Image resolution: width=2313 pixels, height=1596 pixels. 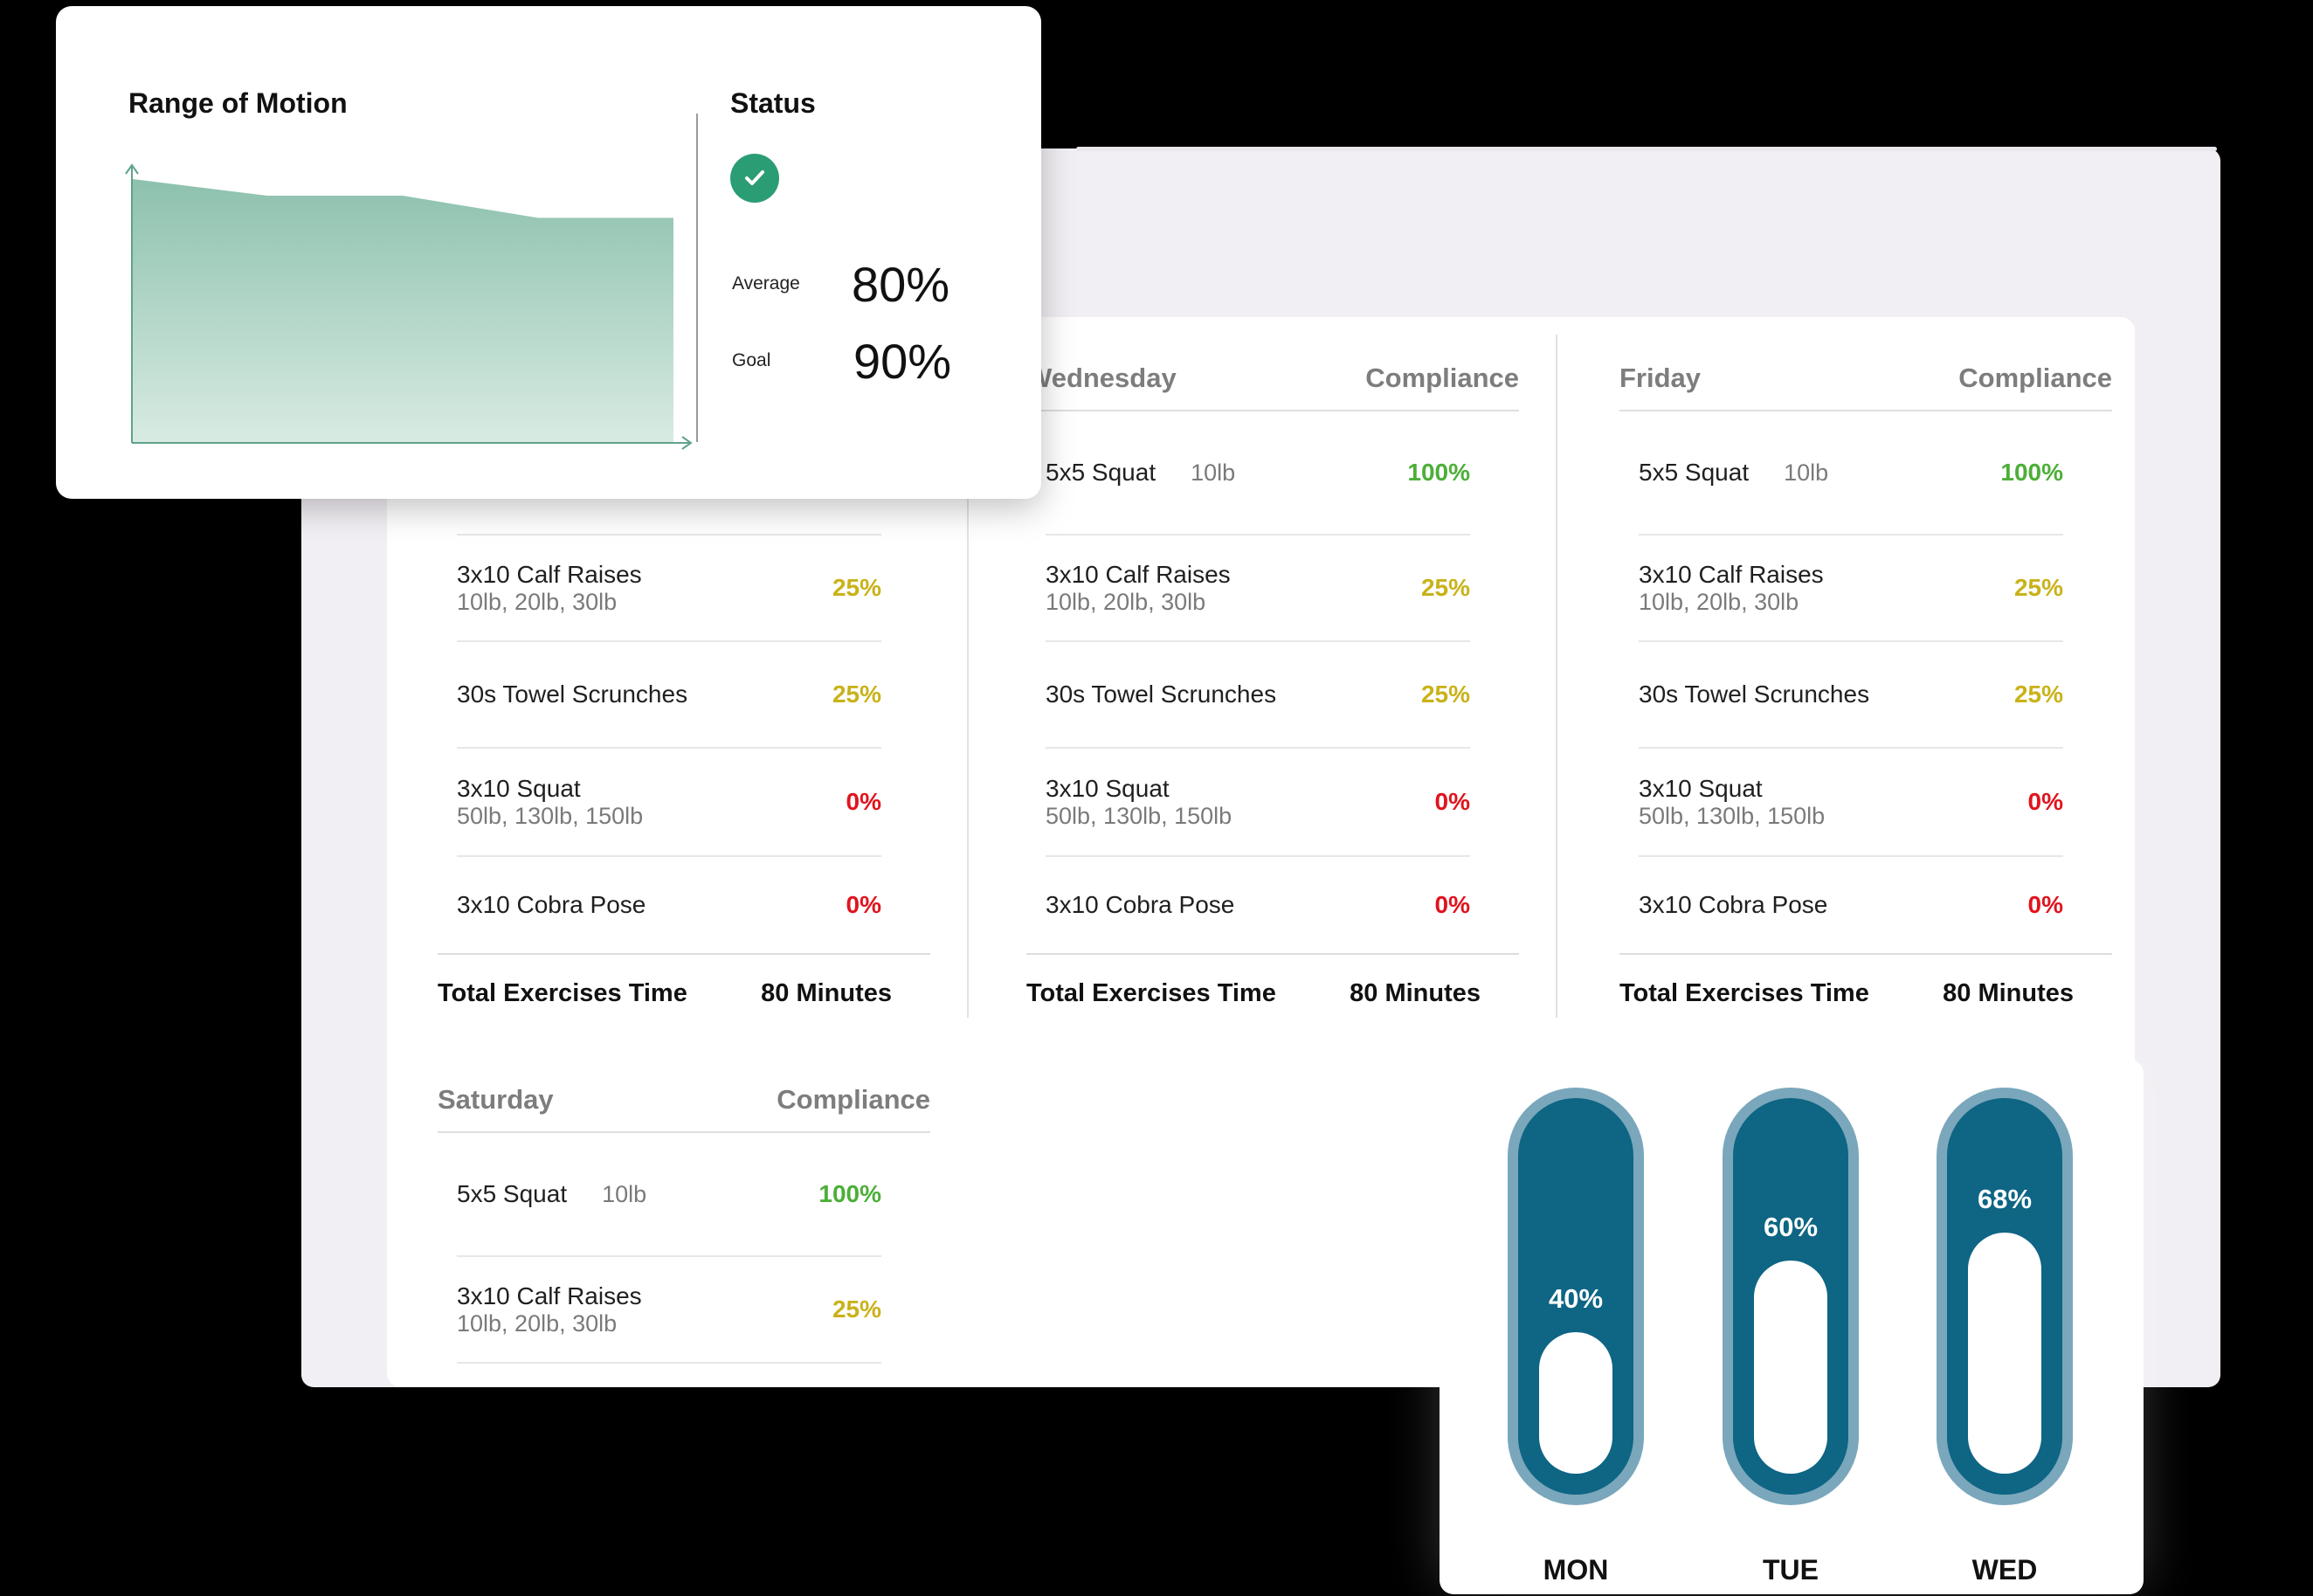 I want to click on goal-label: Goal, so click(x=751, y=360).